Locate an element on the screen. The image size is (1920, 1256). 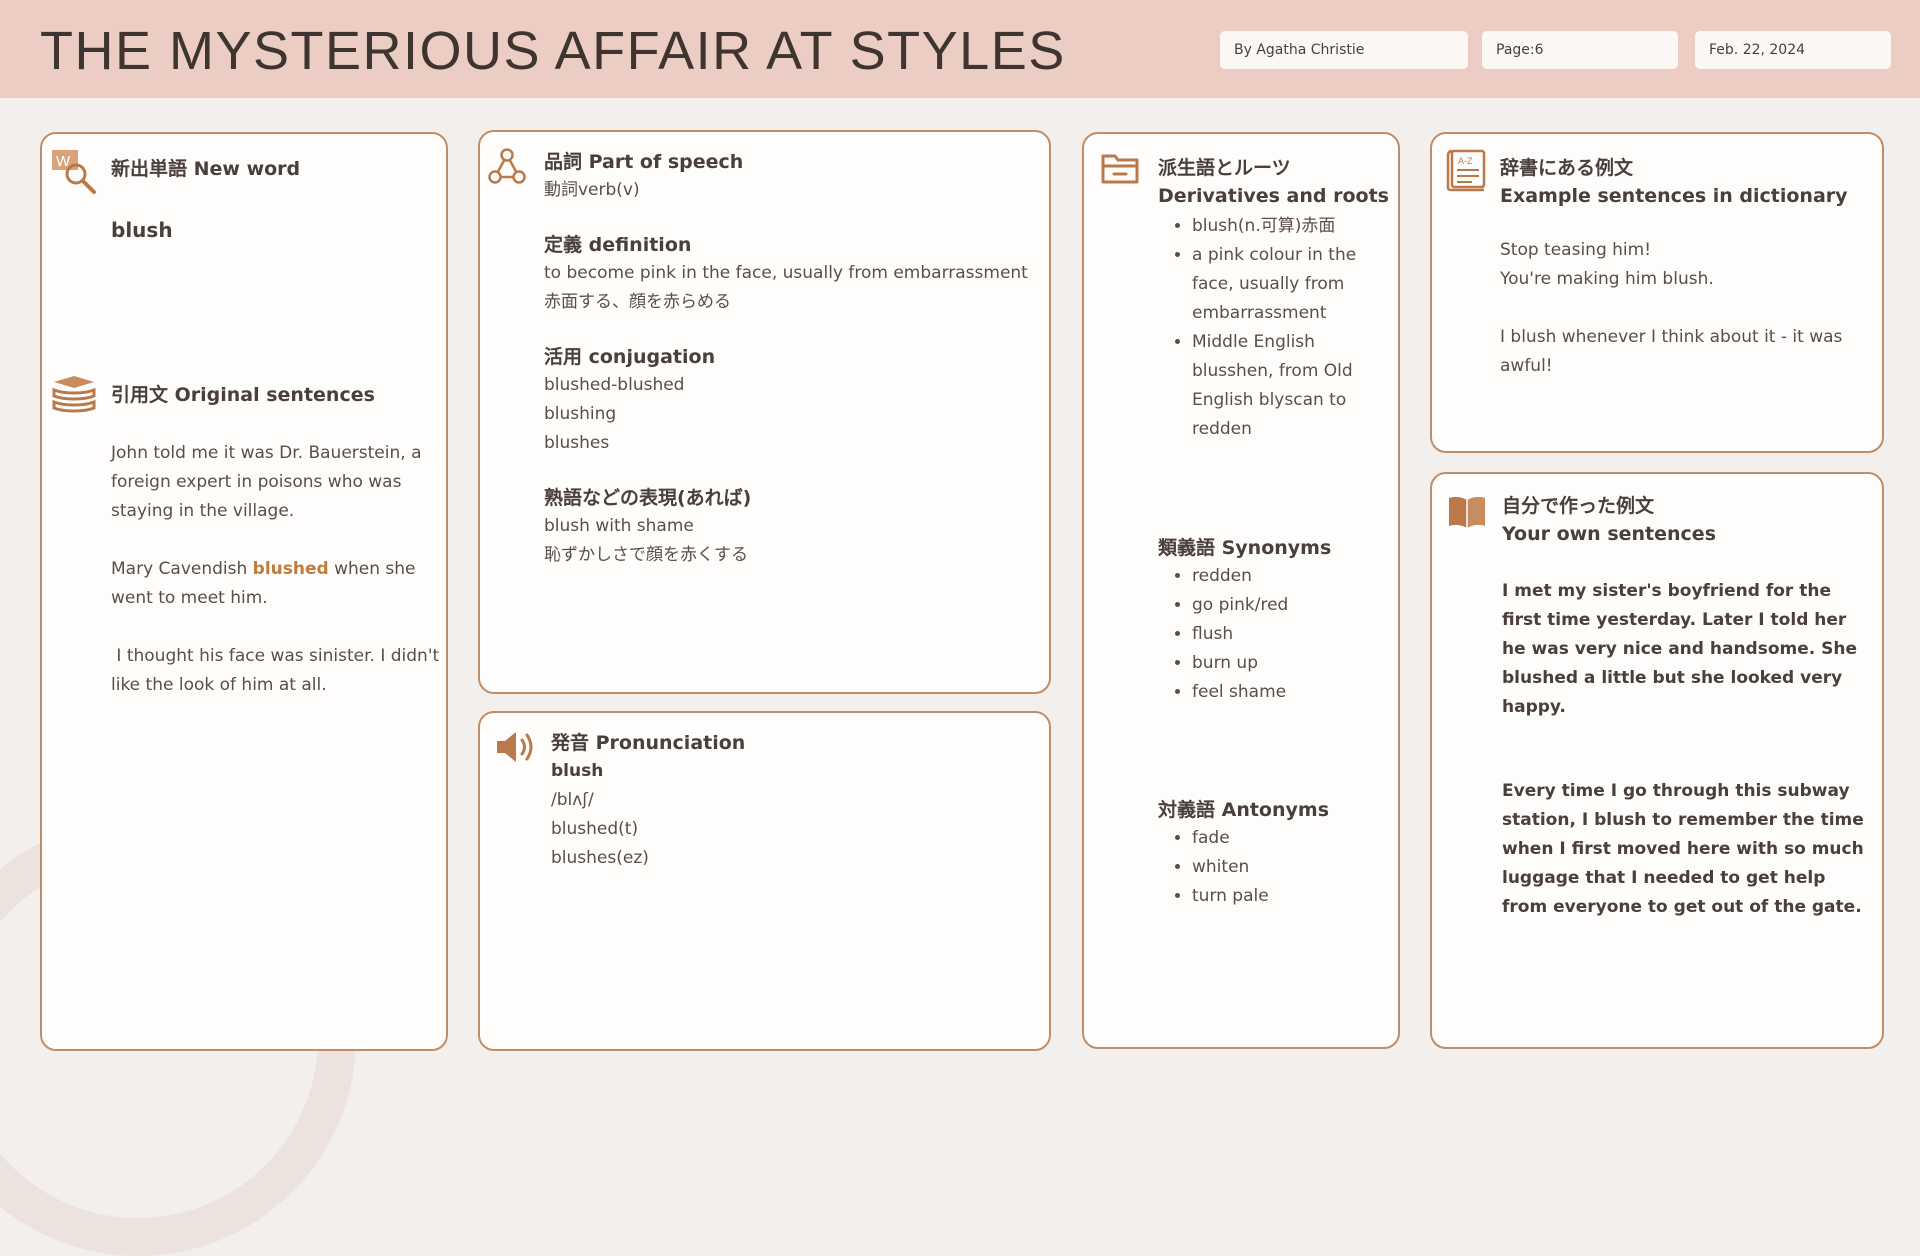
folder-icon is located at coordinates (1120, 168).